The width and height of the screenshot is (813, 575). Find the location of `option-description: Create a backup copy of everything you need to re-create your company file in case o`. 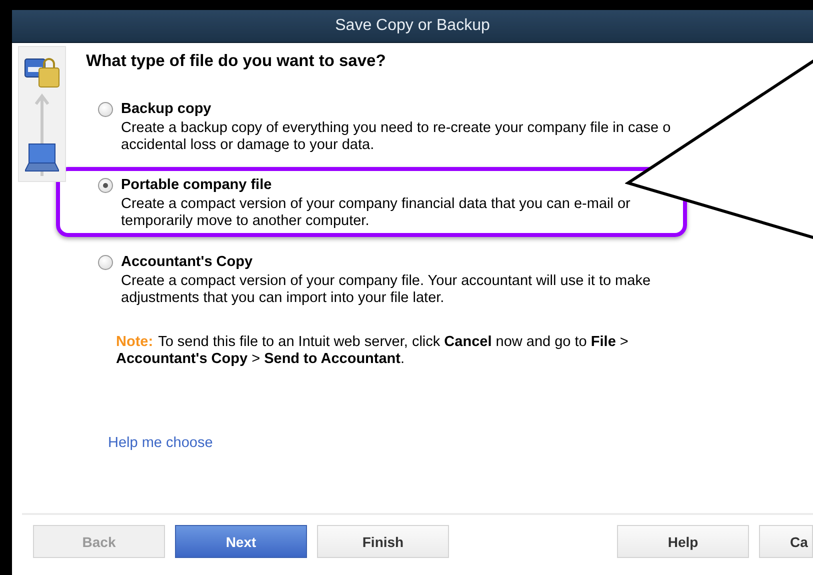

option-description: Create a backup copy of everything you need to re-create your company file in case o is located at coordinates (396, 128).